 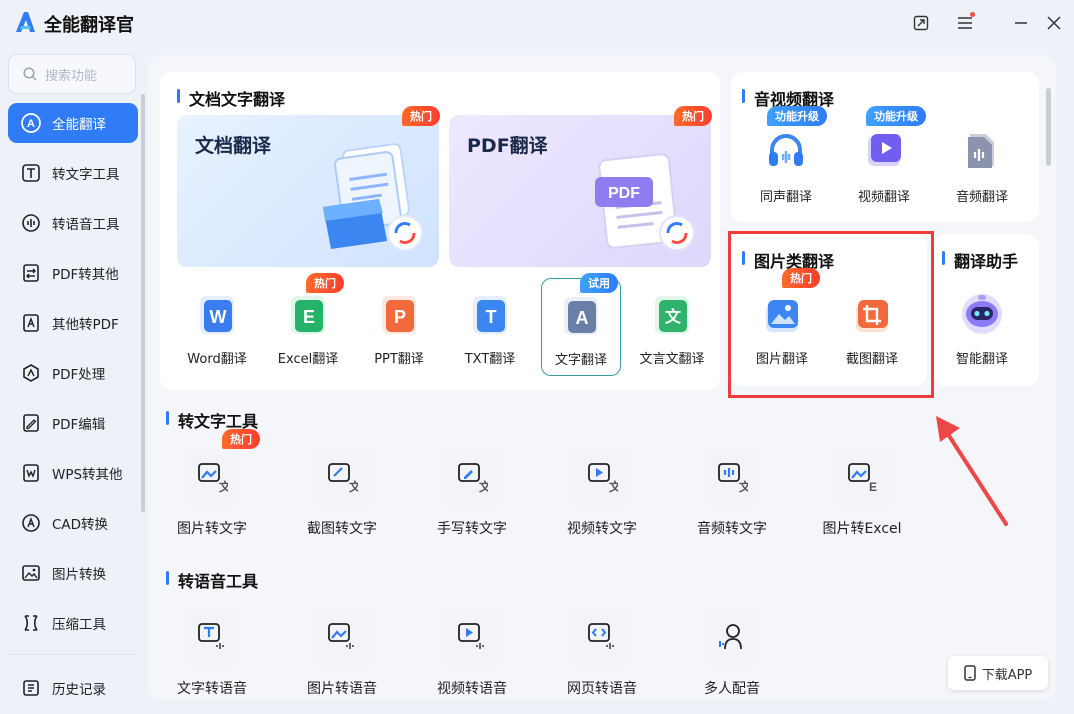 I want to click on app-logo-icon, so click(x=25, y=22).